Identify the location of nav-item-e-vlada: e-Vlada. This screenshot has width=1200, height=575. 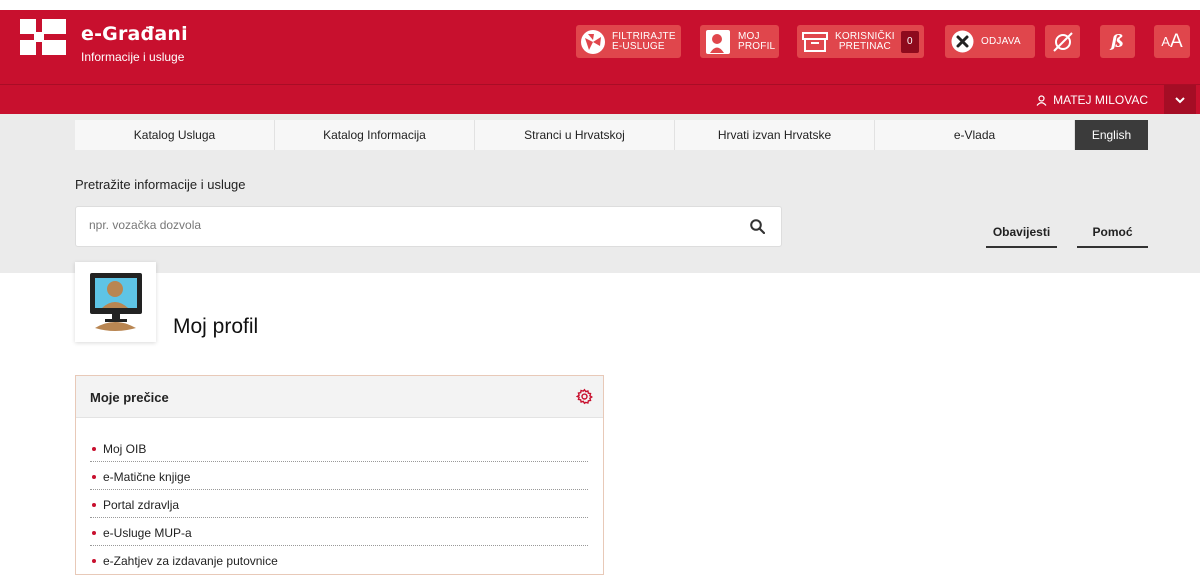
(975, 135).